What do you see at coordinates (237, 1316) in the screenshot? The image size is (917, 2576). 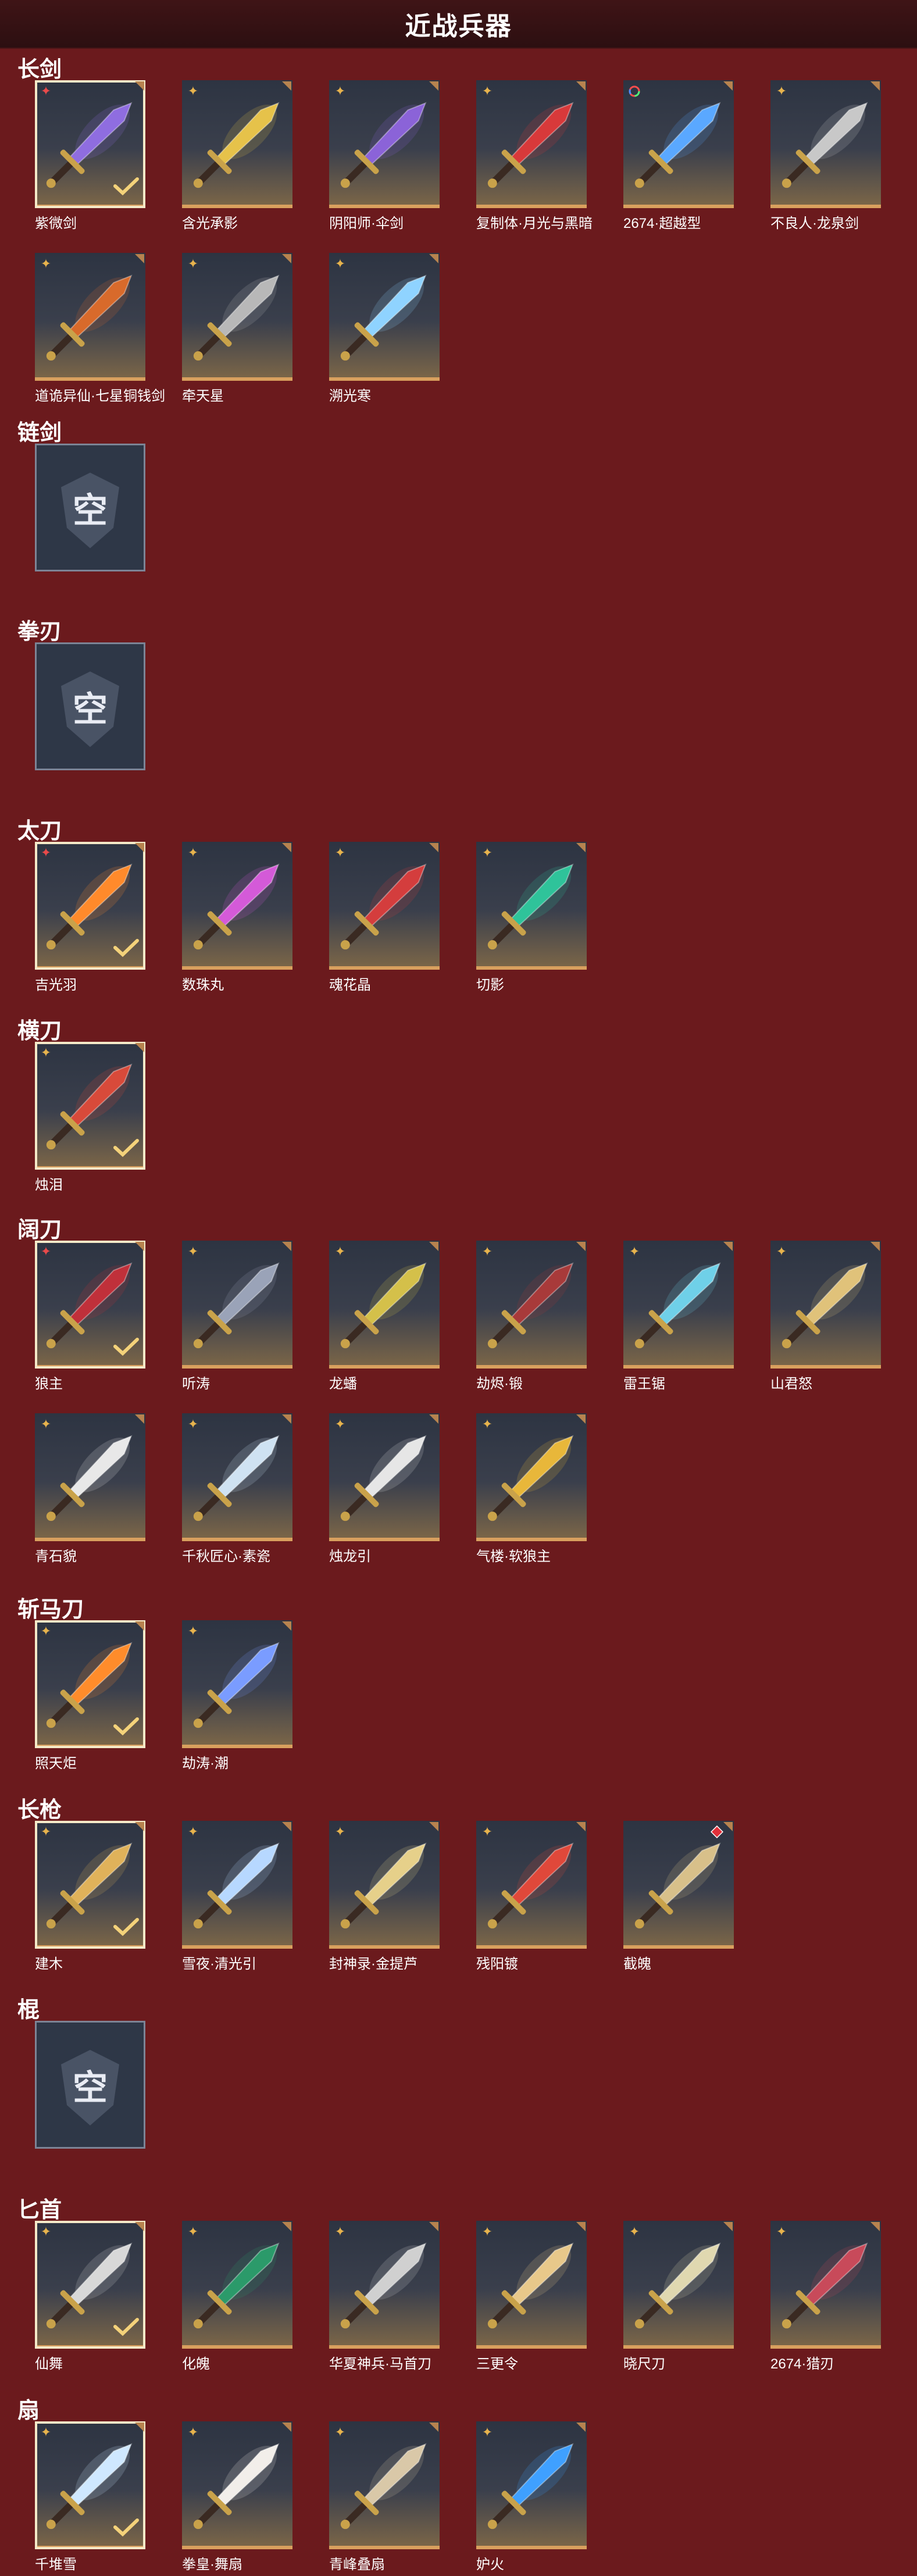 I see `weapon-card: ✦ 听涛` at bounding box center [237, 1316].